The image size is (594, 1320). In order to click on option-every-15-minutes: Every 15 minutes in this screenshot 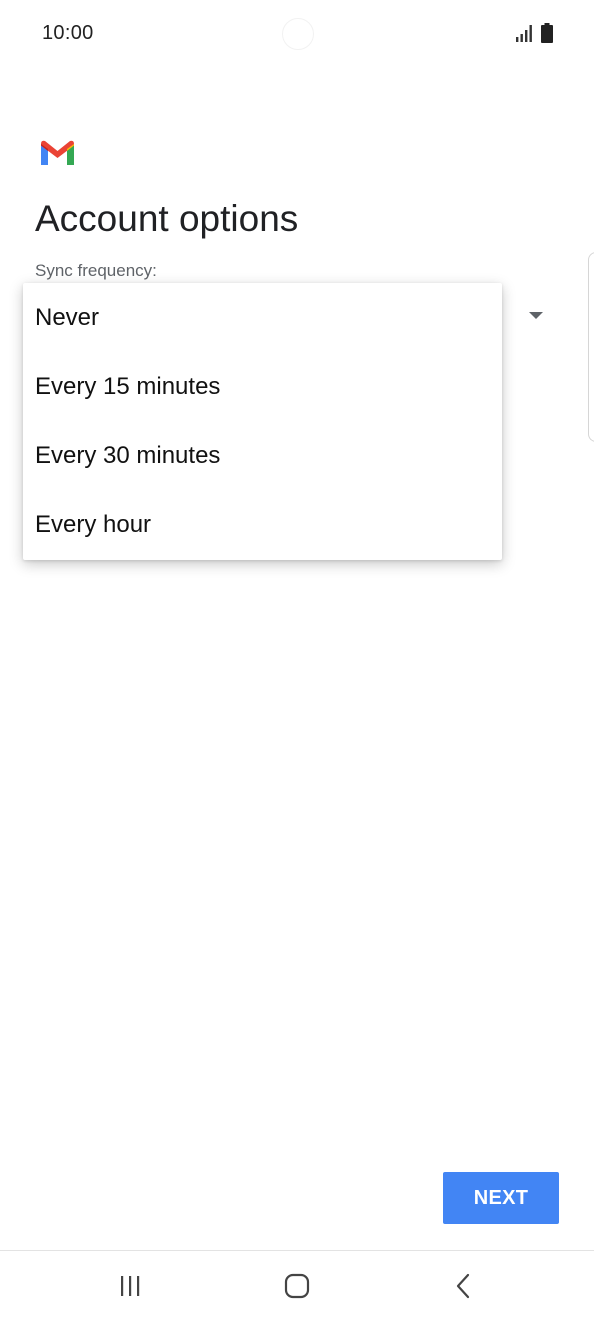, I will do `click(262, 386)`.